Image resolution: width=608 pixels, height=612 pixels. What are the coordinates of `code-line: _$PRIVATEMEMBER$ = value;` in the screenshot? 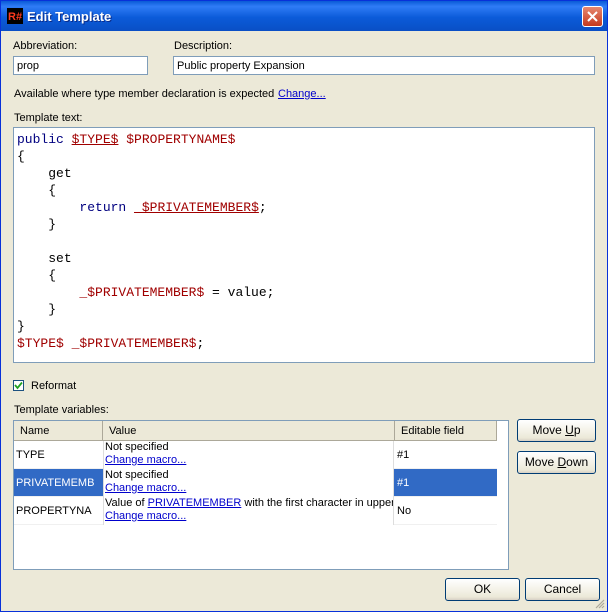 It's located at (177, 292).